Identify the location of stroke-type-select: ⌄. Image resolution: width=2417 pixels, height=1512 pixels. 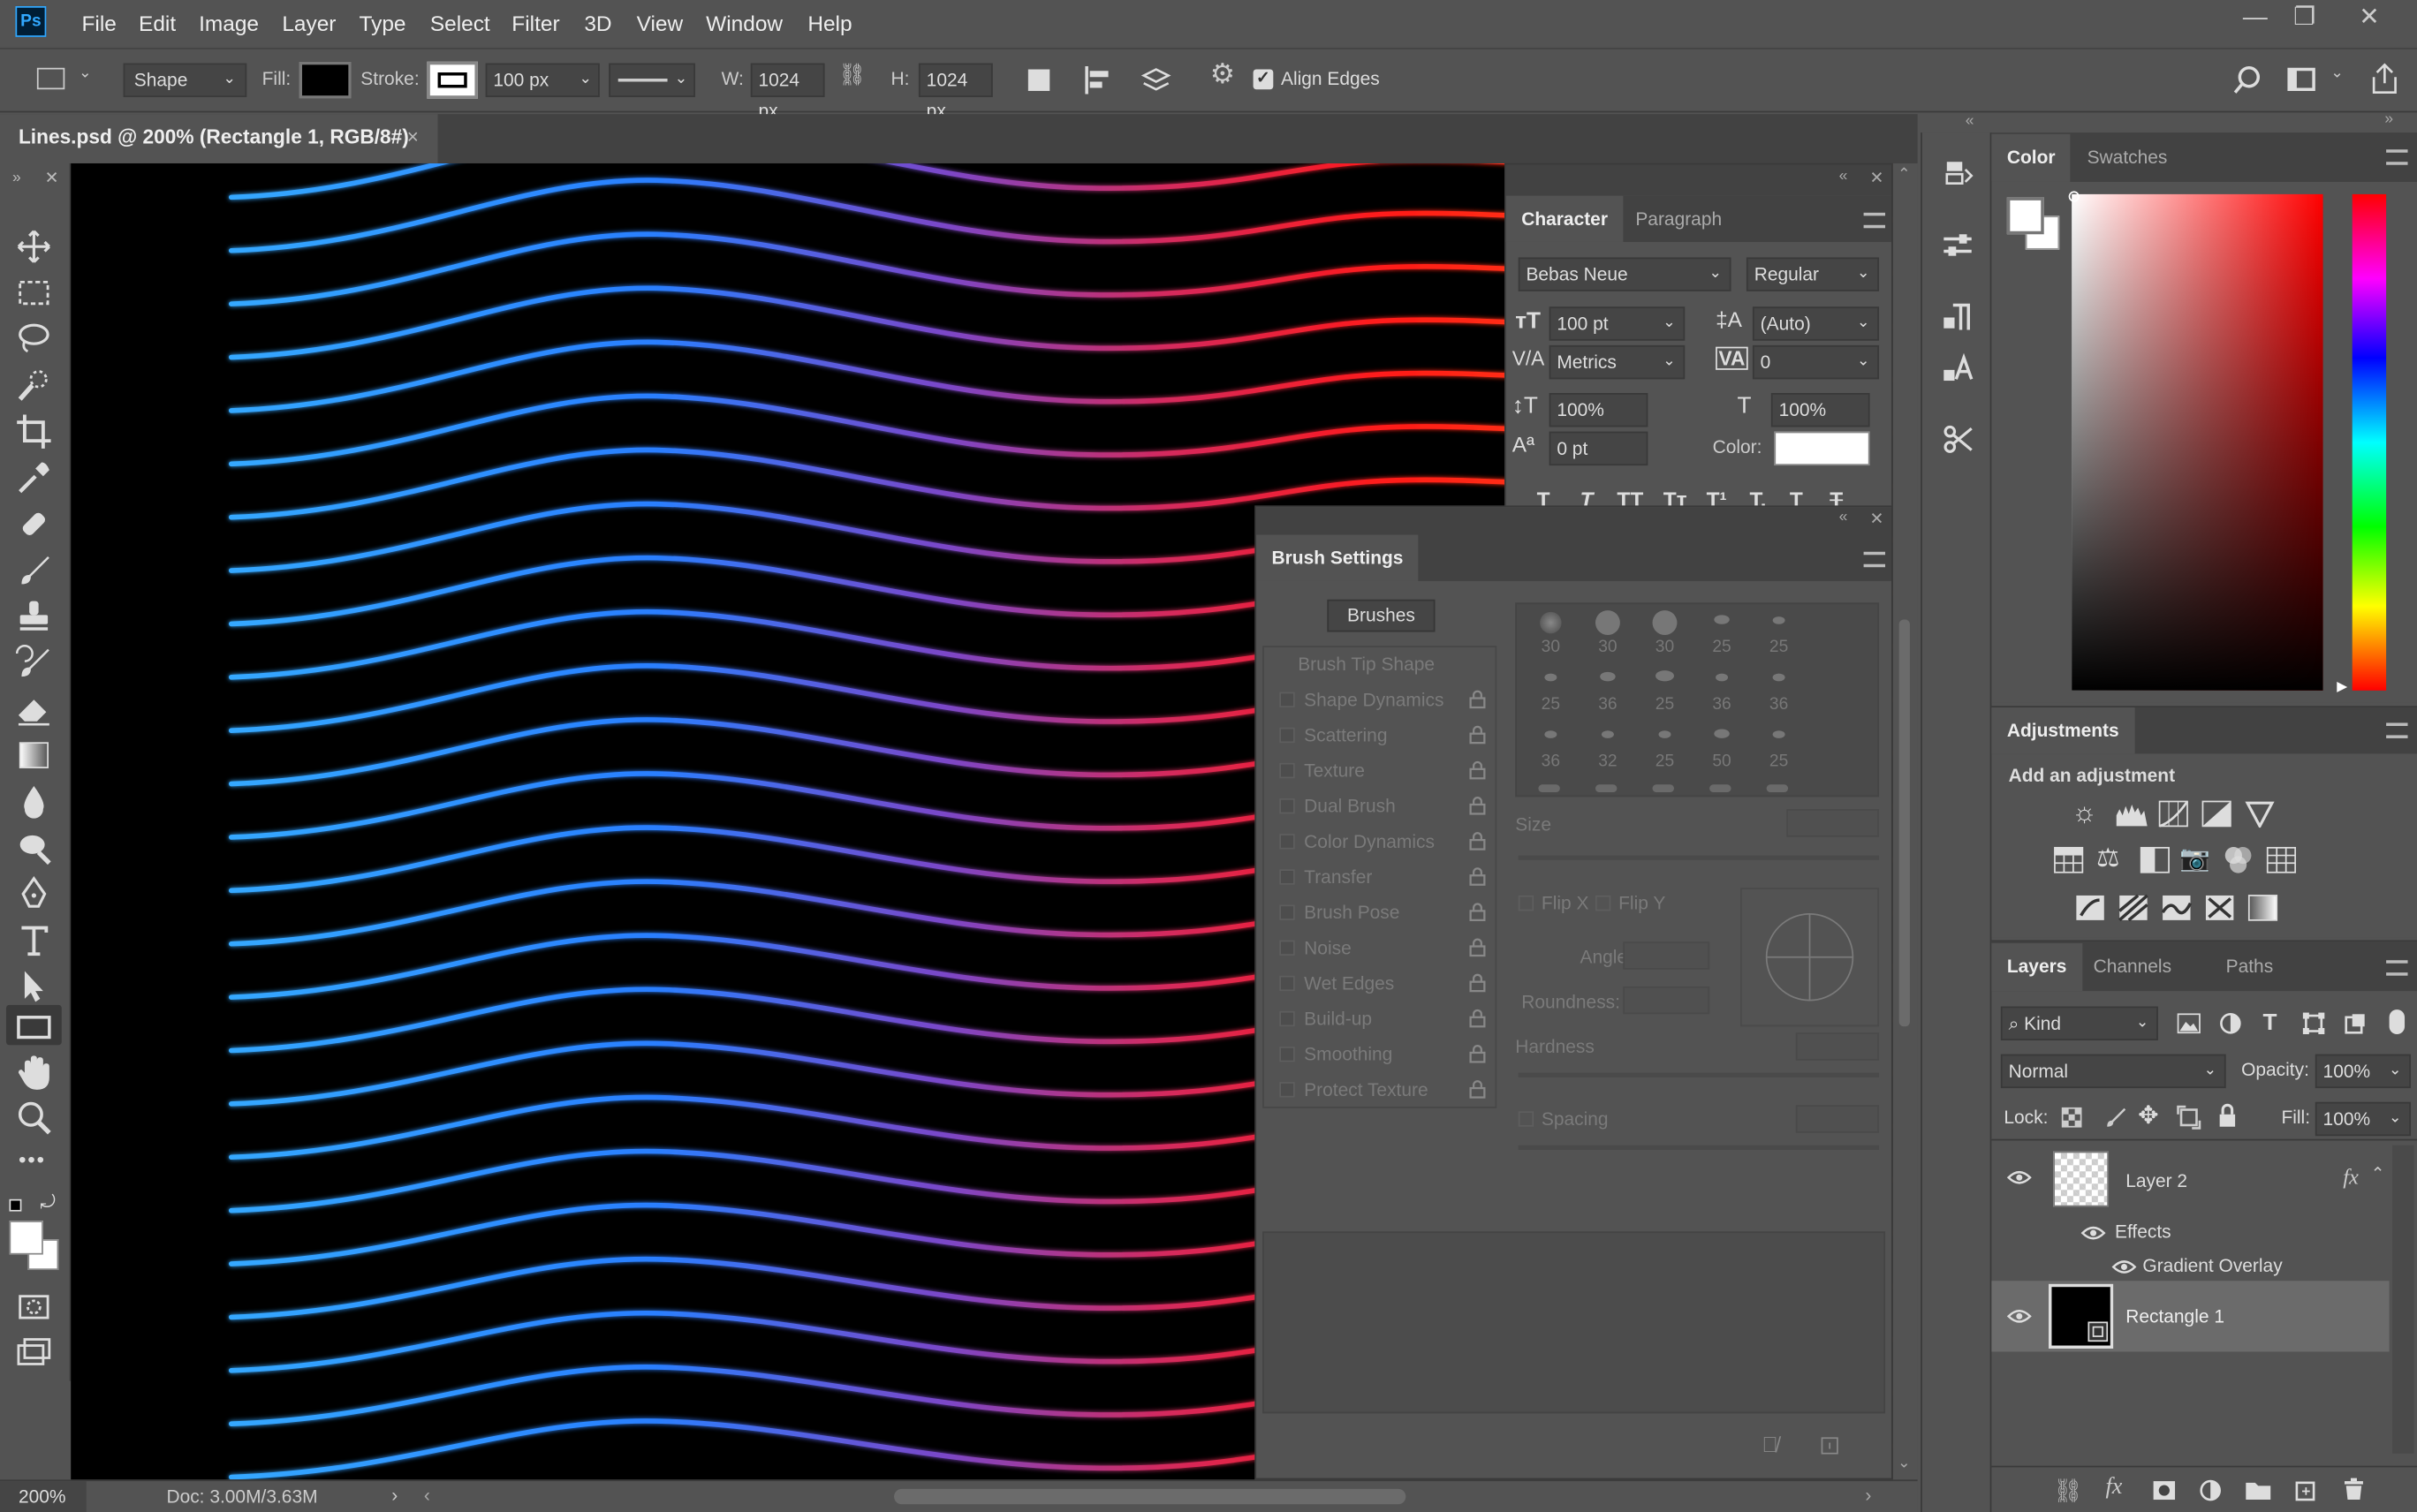
(652, 80).